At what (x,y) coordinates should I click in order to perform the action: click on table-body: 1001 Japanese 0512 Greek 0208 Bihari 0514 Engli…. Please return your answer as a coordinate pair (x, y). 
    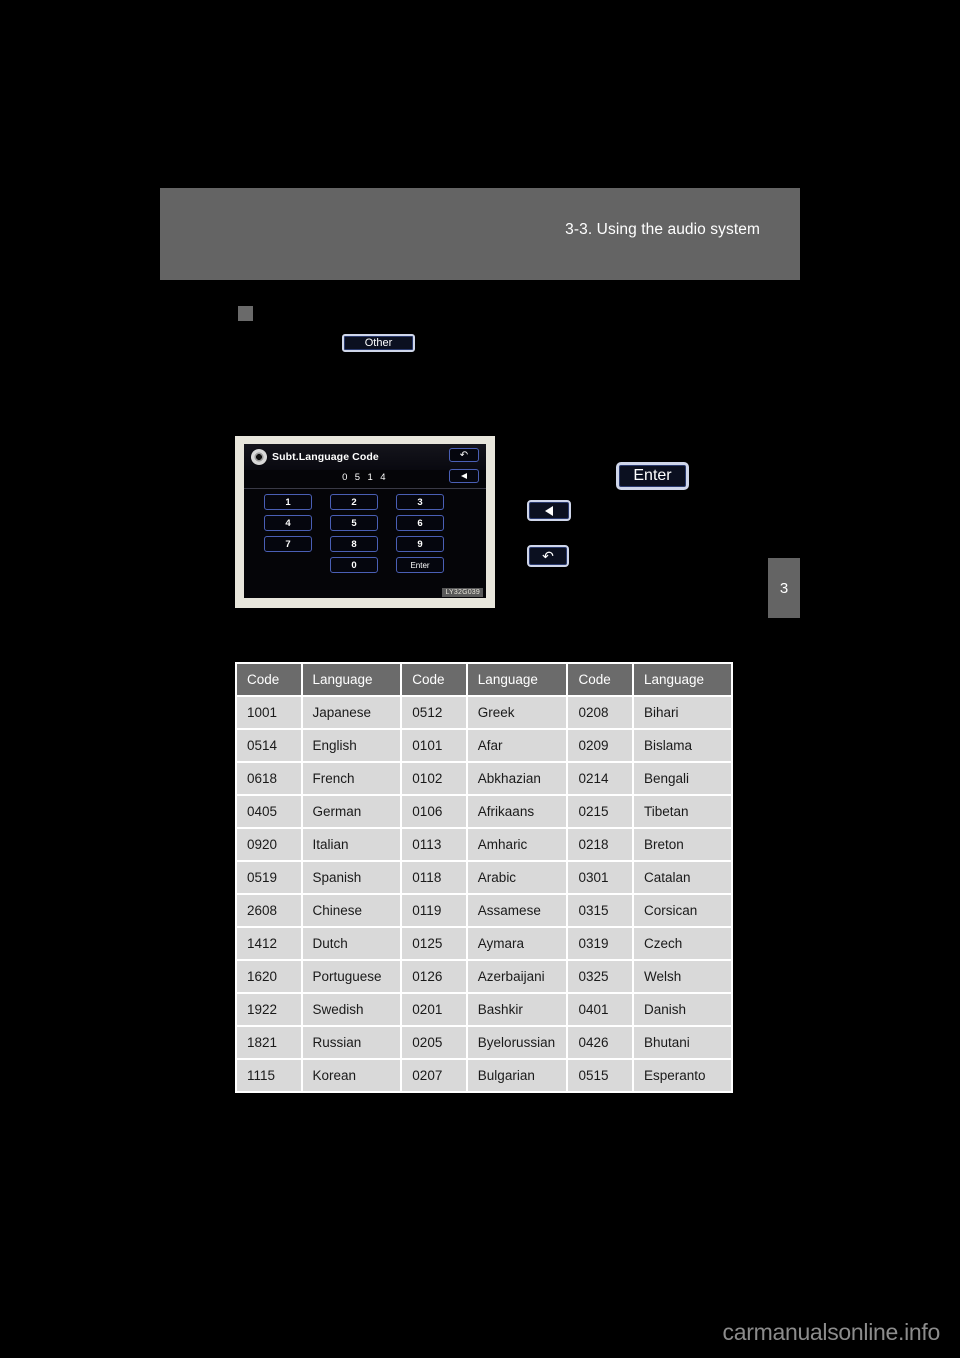
    Looking at the image, I should click on (484, 894).